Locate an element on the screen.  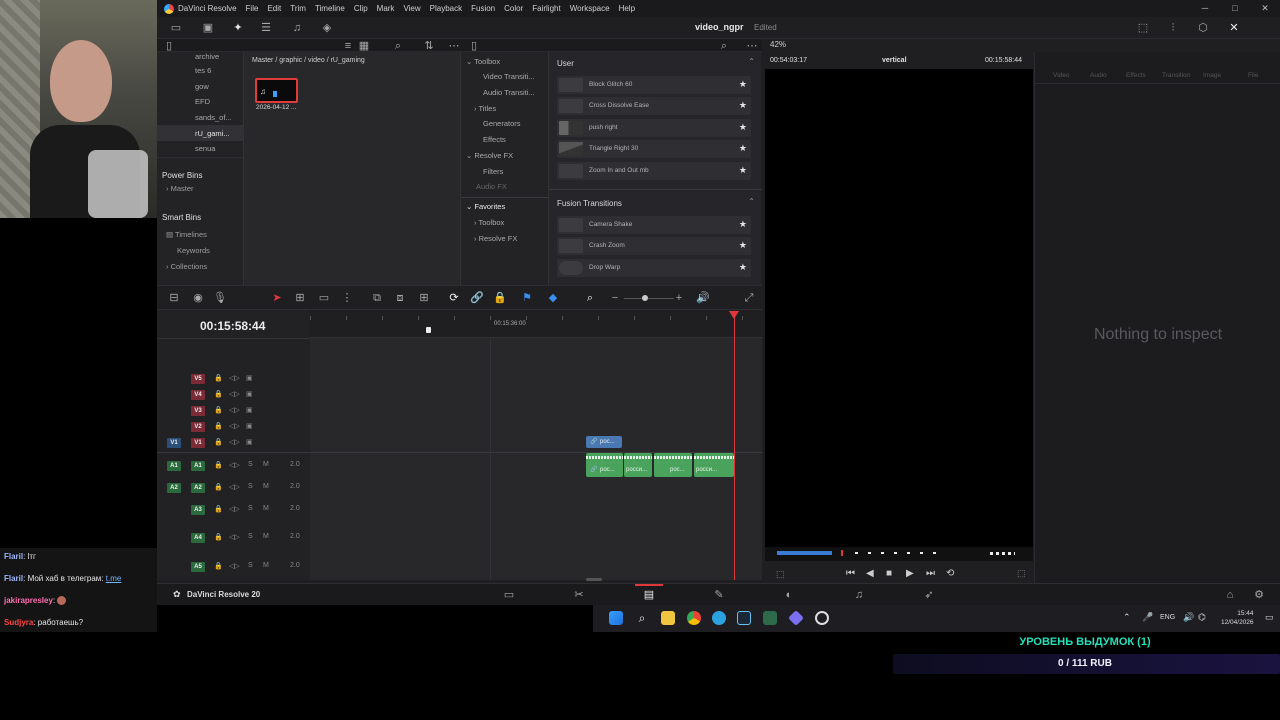
viewer-zoom: 42% is located at coordinates (778, 44).